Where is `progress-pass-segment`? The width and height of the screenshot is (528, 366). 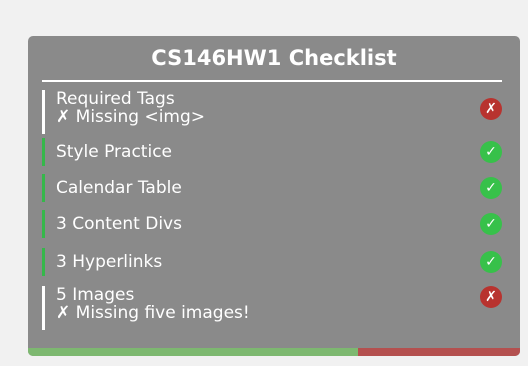
progress-pass-segment is located at coordinates (193, 352).